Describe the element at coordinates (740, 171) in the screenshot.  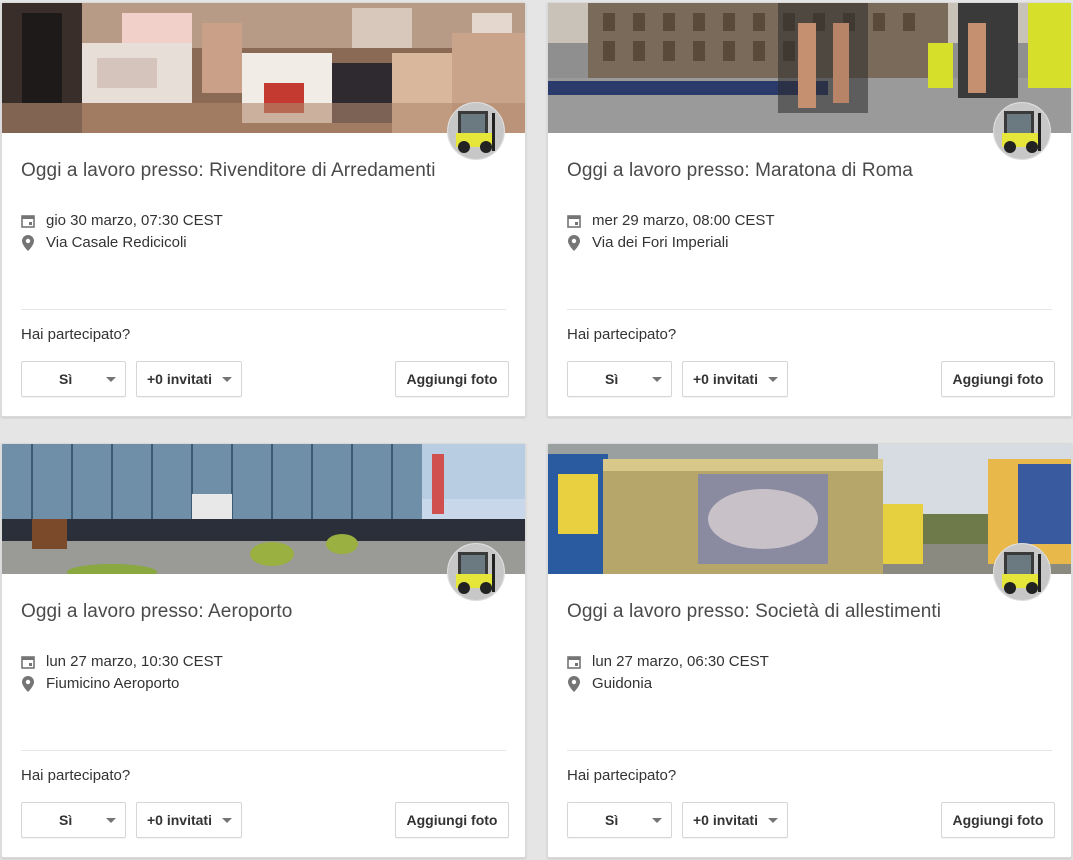
I see `event-title: Oggi a lavoro presso: Maratona di Roma` at that location.